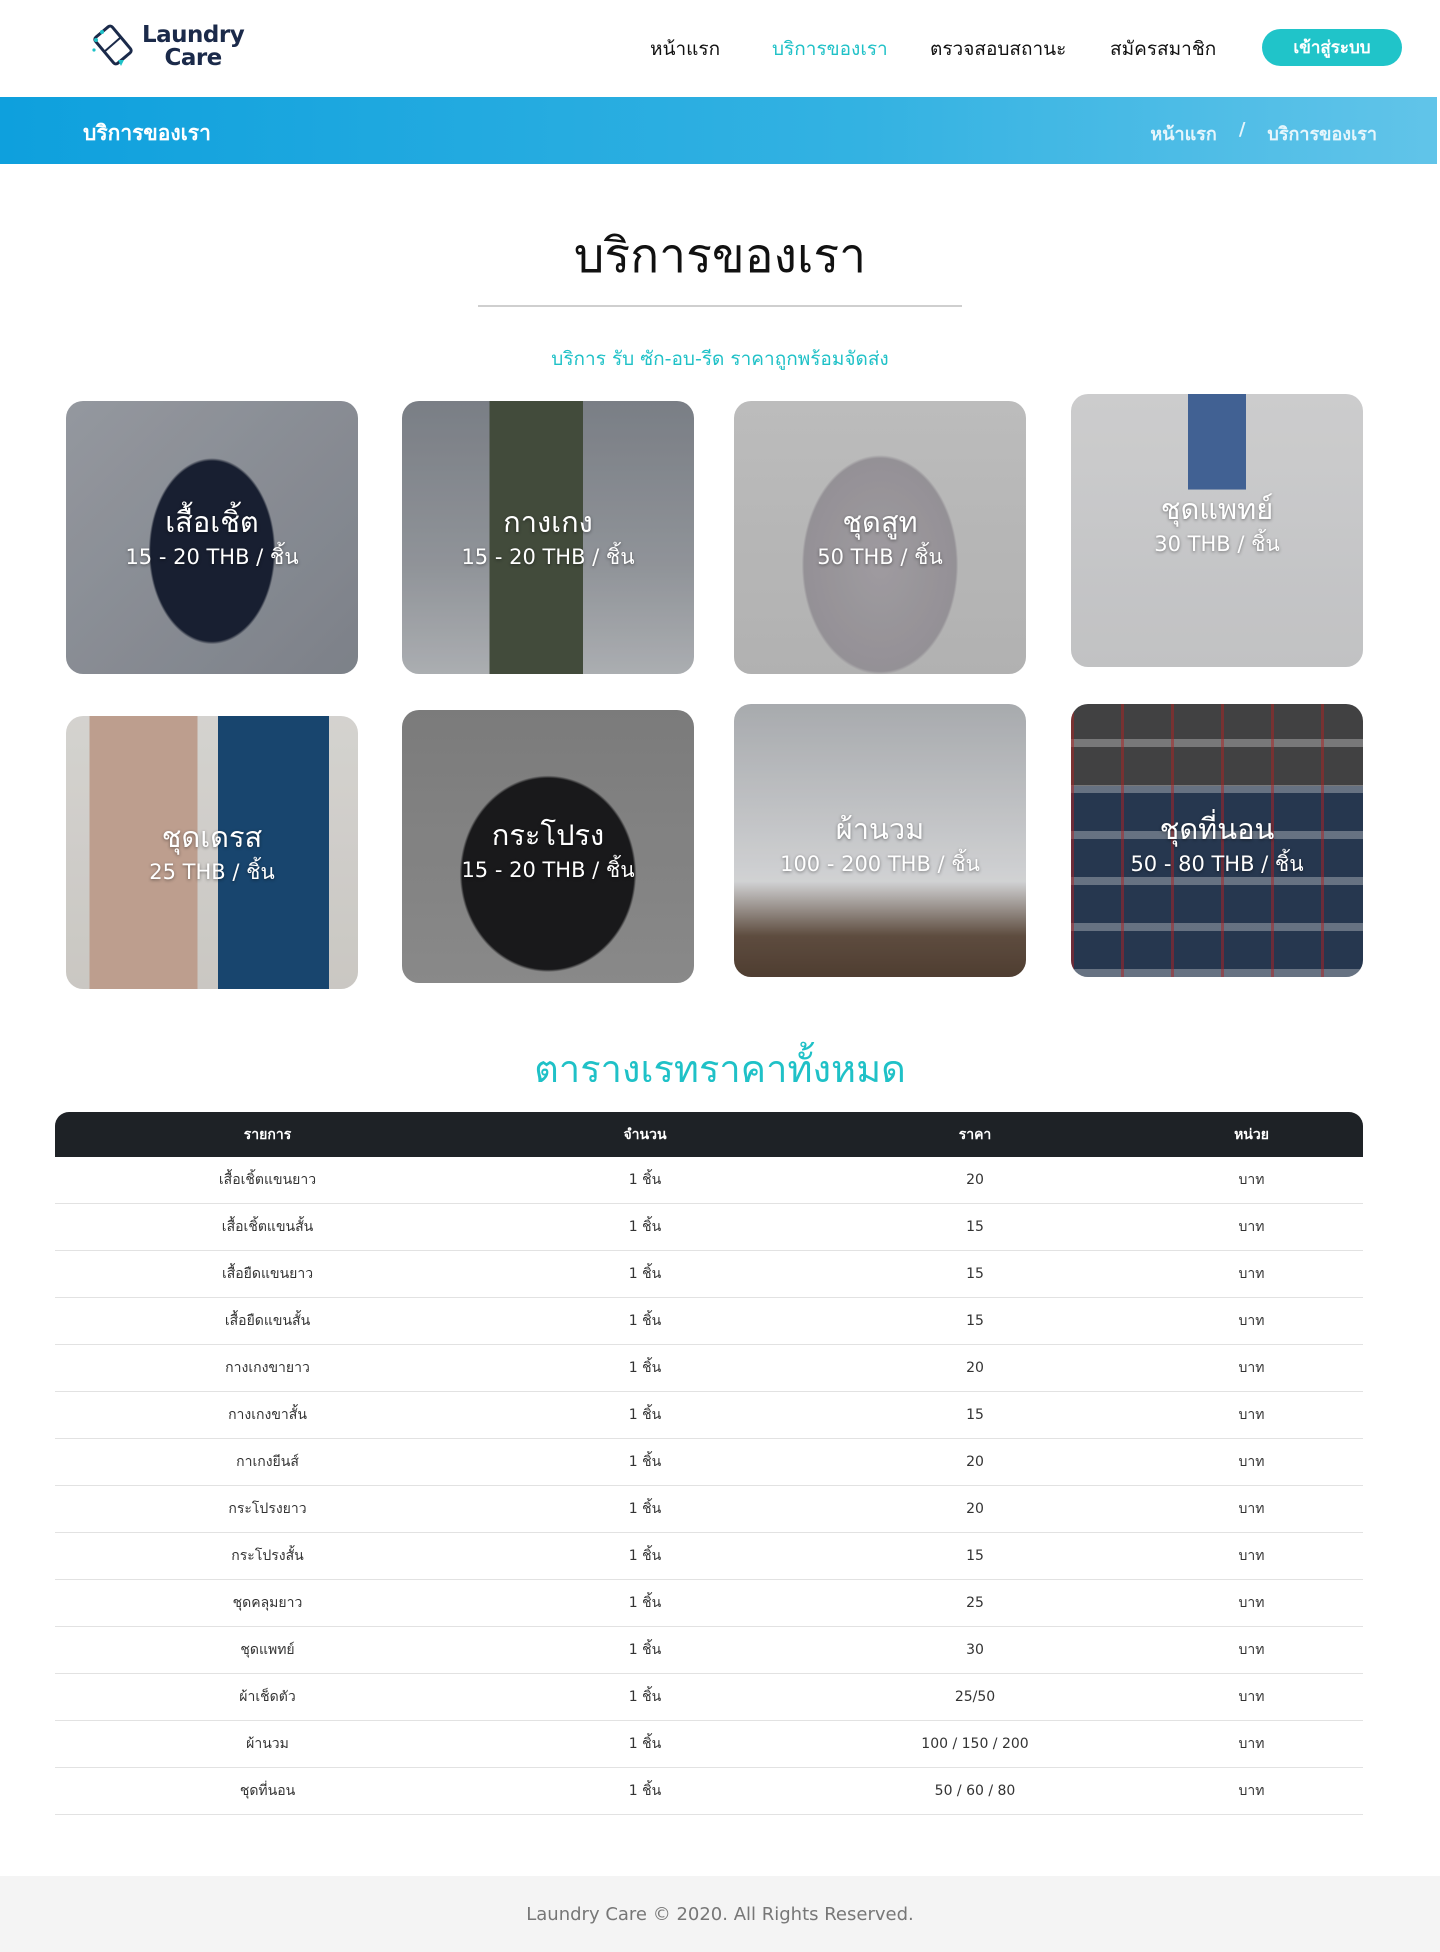  What do you see at coordinates (975, 1744) in the screenshot?
I see `row-price: 100 / 150 / 200` at bounding box center [975, 1744].